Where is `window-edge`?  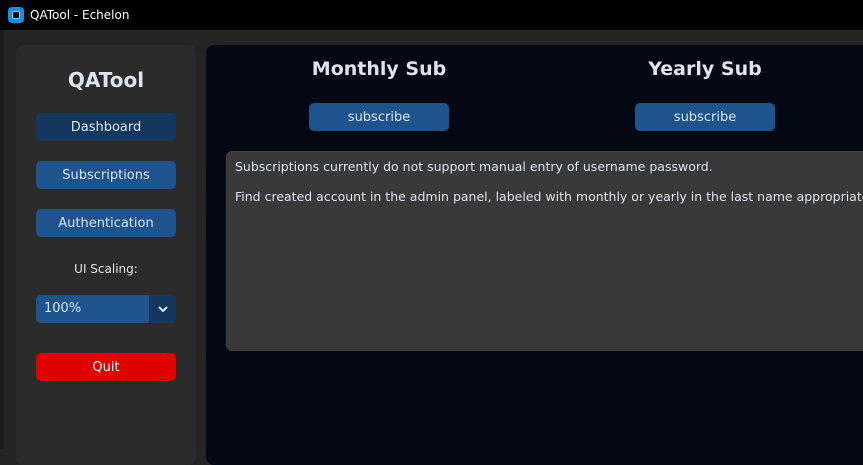
window-edge is located at coordinates (1, 239).